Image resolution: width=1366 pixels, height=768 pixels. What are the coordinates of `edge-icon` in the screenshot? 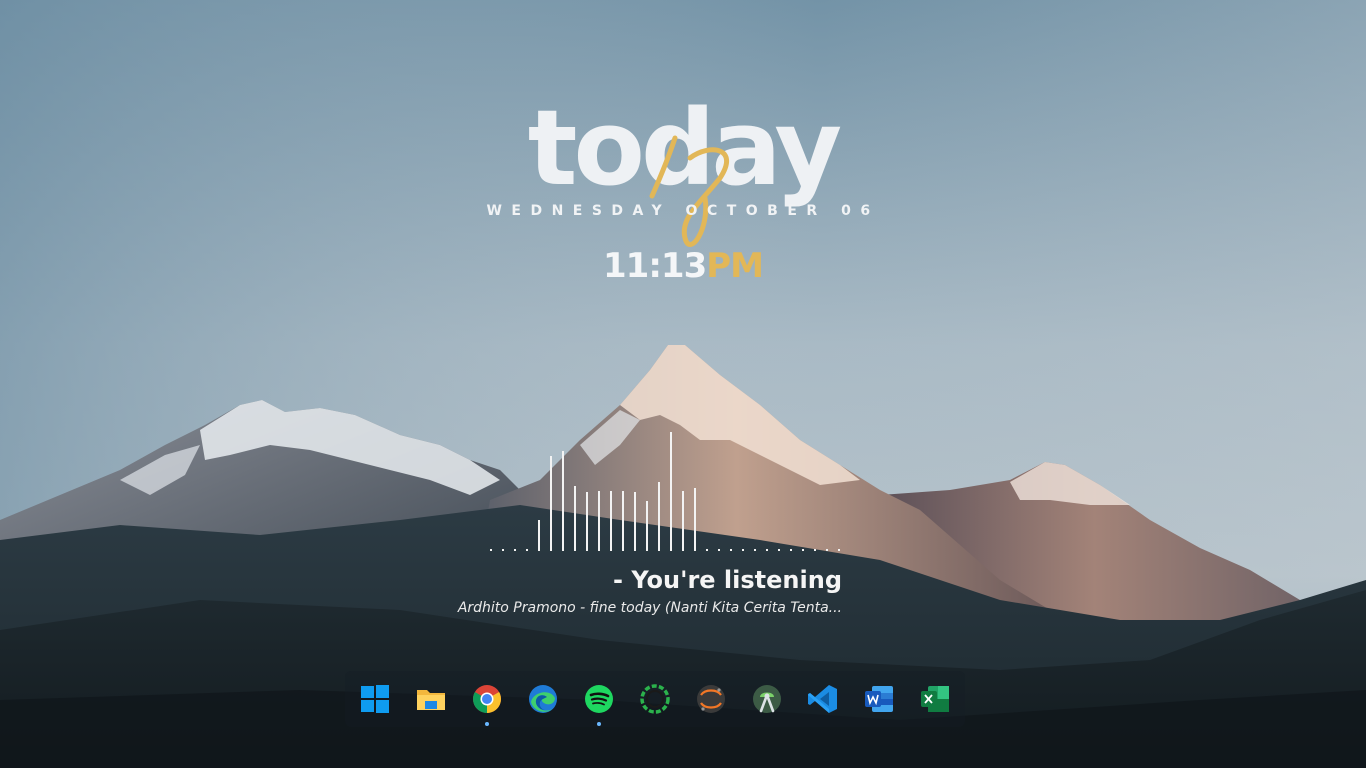 It's located at (543, 699).